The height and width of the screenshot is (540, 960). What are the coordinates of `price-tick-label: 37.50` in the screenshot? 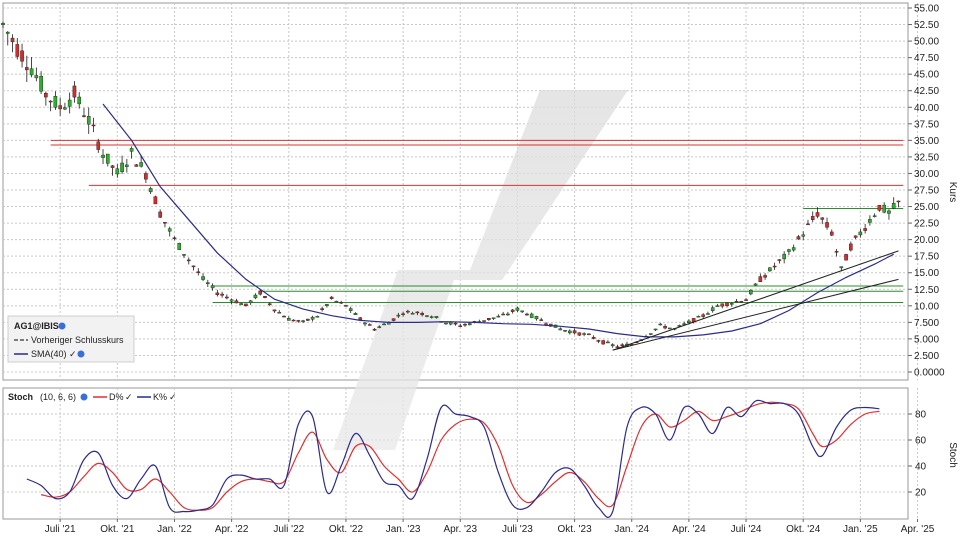 It's located at (926, 124).